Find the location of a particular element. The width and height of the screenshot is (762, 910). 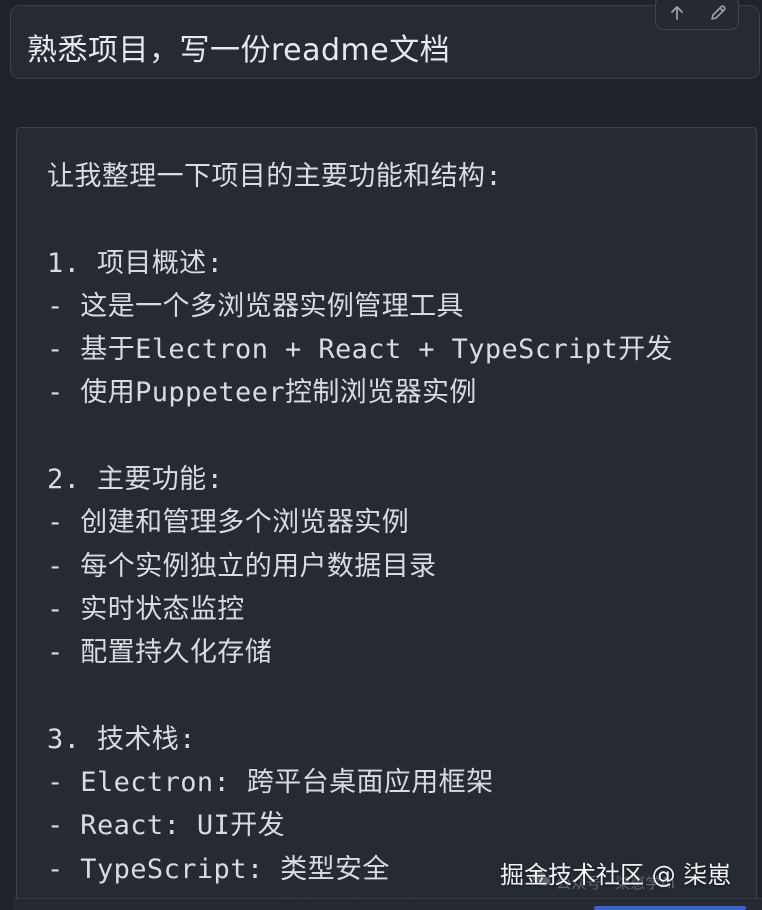

response-line: 3. 技术栈: is located at coordinates (121, 739).